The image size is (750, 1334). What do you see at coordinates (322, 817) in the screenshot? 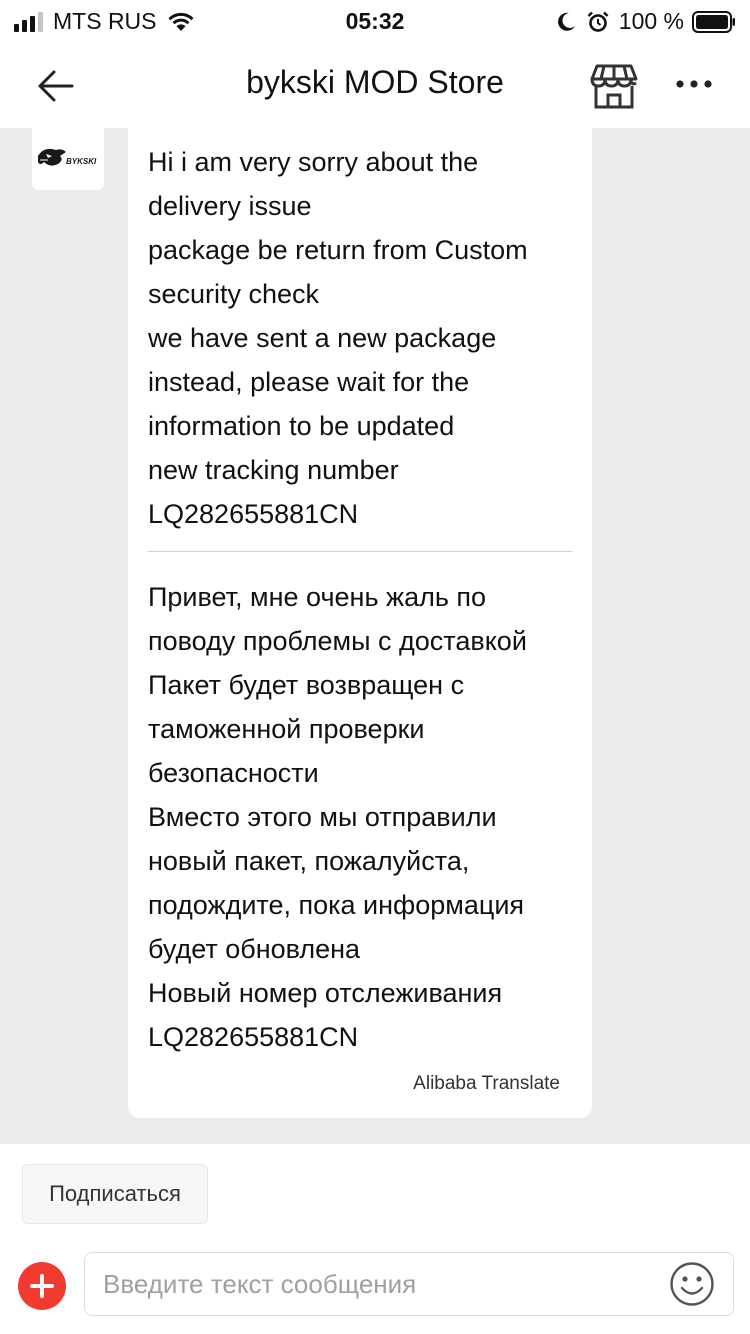
I see `message-line: Вместо этого мы отправили` at bounding box center [322, 817].